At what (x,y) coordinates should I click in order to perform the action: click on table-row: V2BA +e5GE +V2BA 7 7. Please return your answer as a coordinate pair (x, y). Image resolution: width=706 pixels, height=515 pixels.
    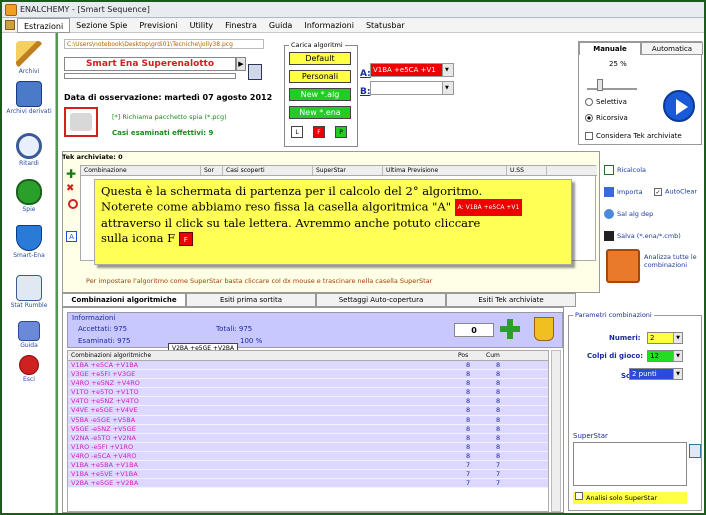
    Looking at the image, I should click on (308, 484).